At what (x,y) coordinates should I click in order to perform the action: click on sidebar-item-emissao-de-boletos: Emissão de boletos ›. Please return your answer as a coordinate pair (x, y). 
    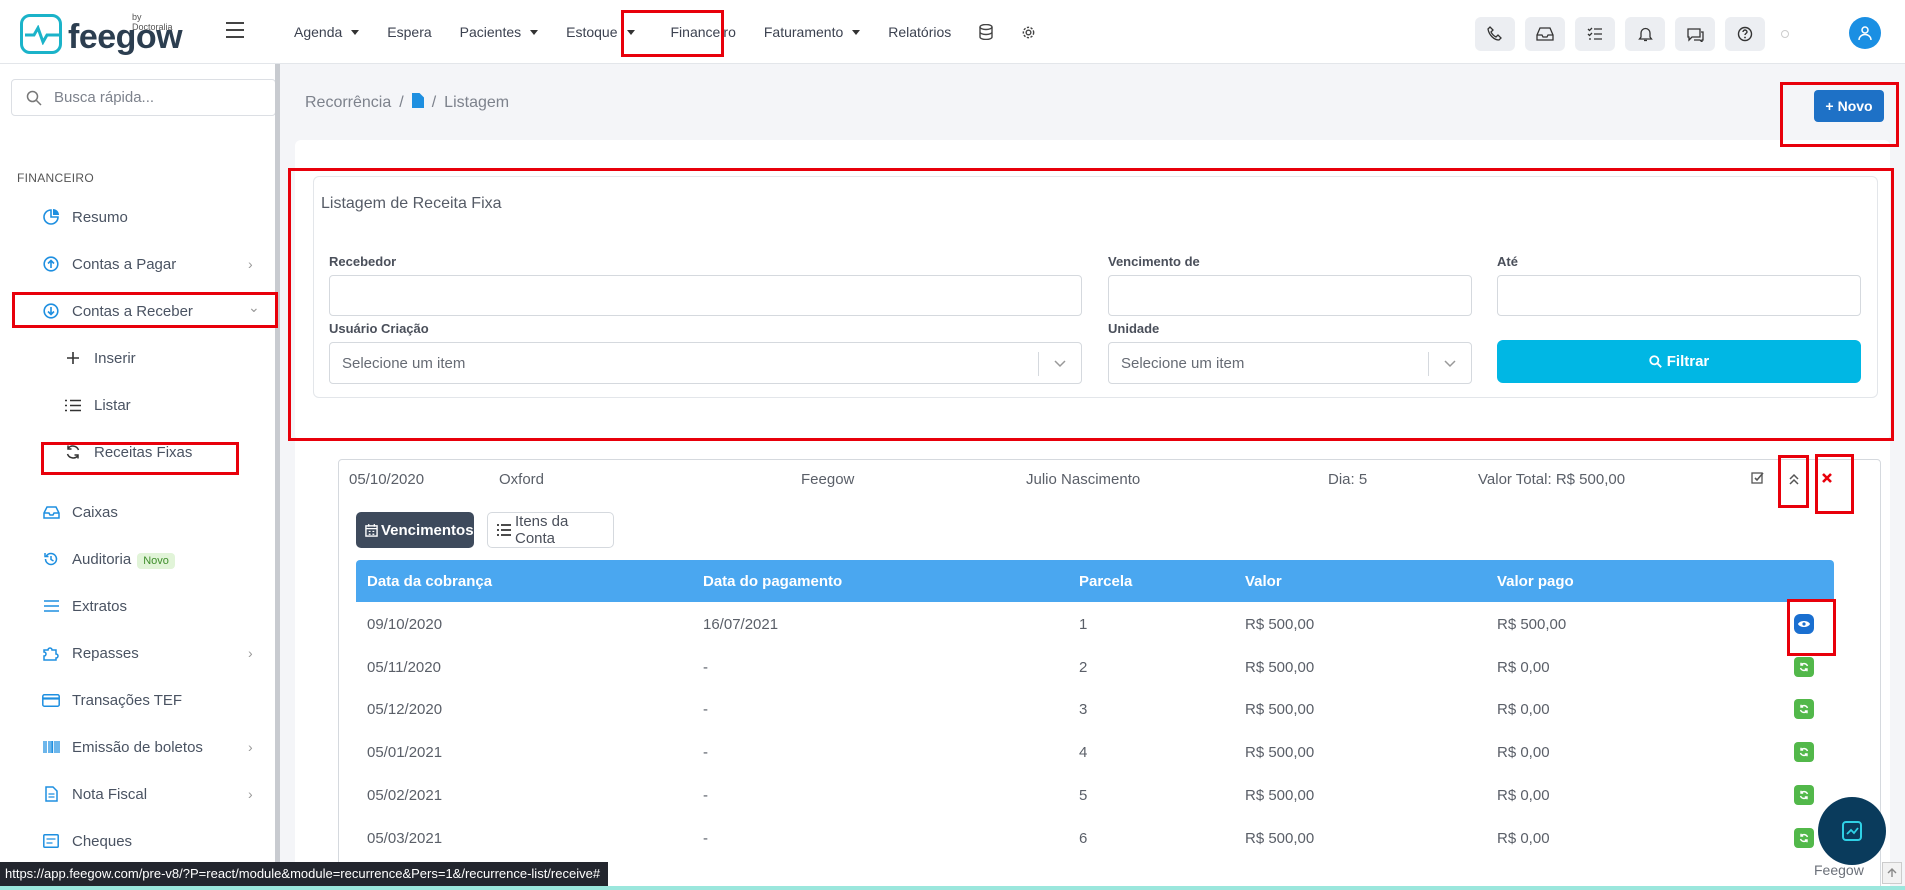
    Looking at the image, I should click on (135, 747).